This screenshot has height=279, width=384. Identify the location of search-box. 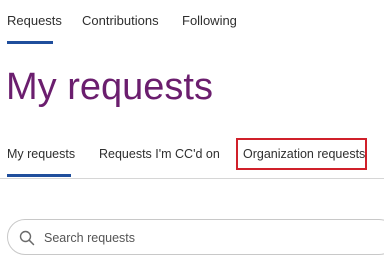
(195, 237).